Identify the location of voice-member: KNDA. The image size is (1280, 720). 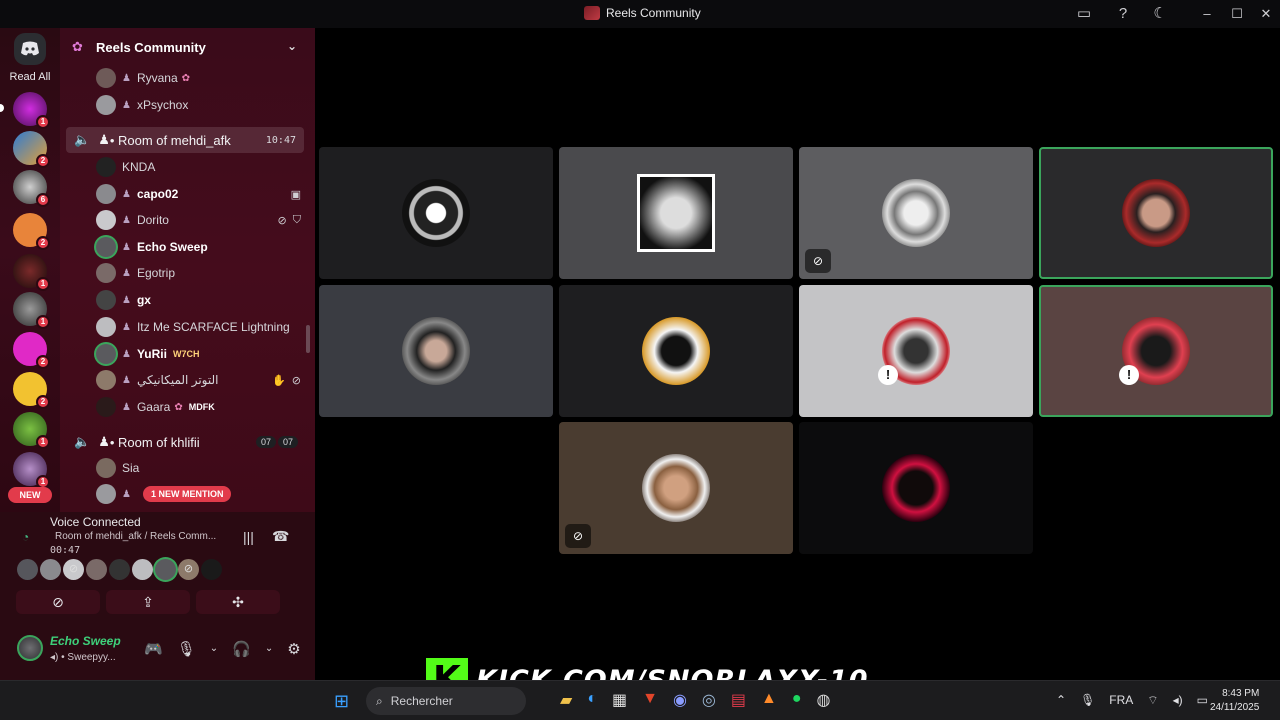
(187, 167).